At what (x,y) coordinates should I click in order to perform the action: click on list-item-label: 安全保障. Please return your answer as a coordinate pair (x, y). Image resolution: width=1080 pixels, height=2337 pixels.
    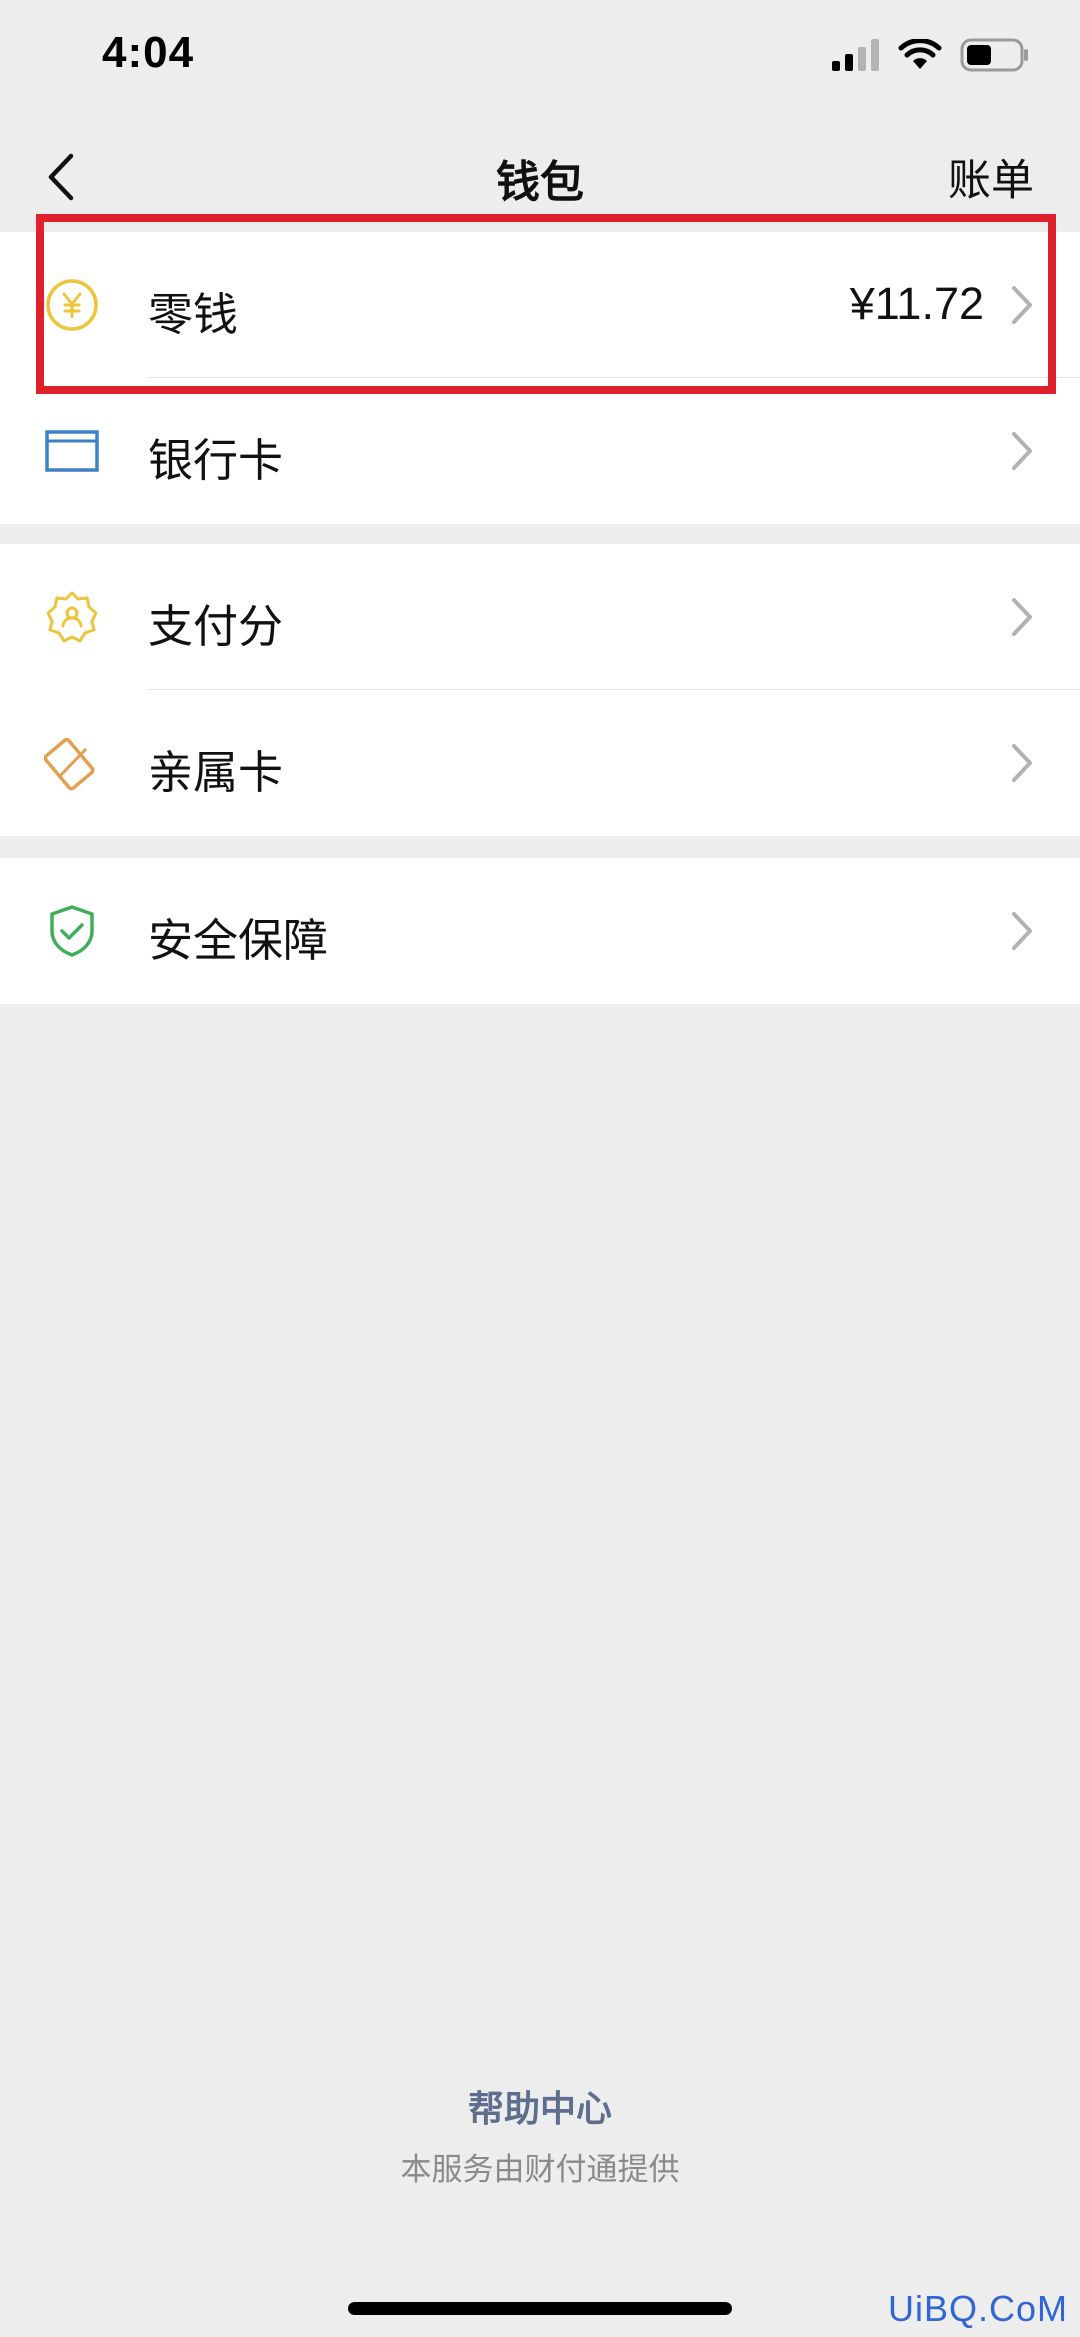
    Looking at the image, I should click on (238, 940).